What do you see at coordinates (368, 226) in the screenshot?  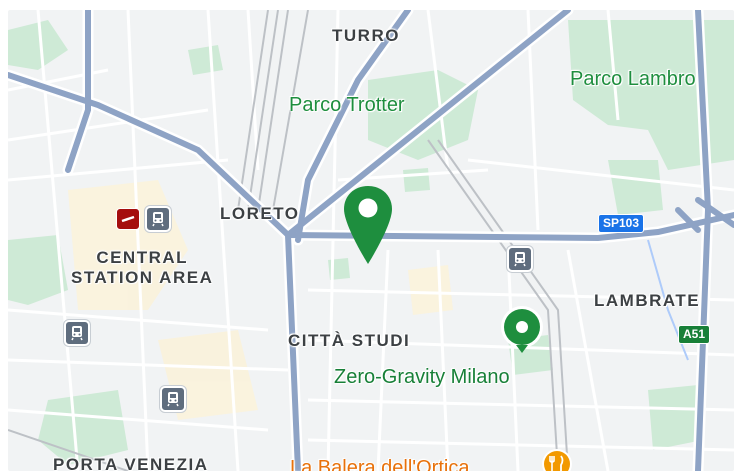 I see `map-pin-icon` at bounding box center [368, 226].